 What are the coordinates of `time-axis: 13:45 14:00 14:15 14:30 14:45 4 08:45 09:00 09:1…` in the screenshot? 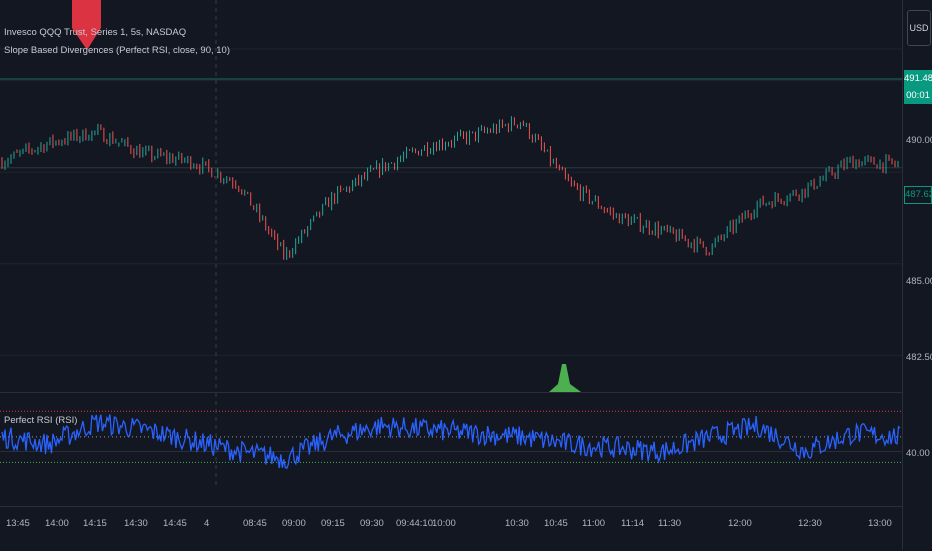 It's located at (451, 528).